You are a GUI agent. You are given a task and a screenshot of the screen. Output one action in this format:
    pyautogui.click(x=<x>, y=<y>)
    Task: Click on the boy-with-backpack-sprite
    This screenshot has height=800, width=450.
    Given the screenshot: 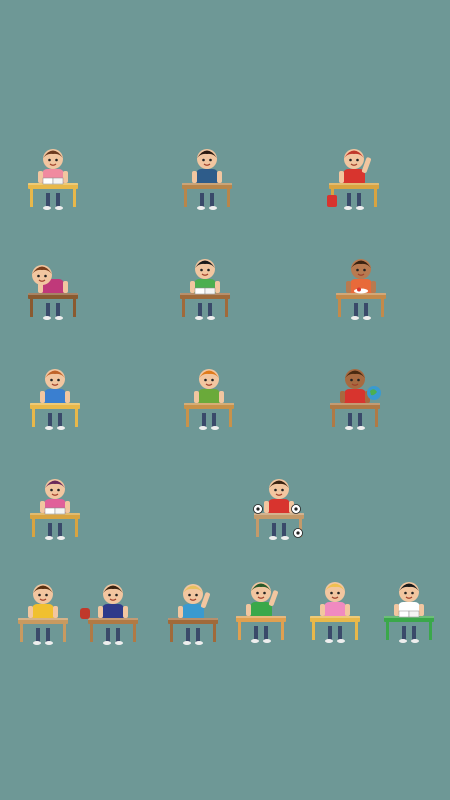 What is the action you would take?
    pyautogui.click(x=109, y=614)
    